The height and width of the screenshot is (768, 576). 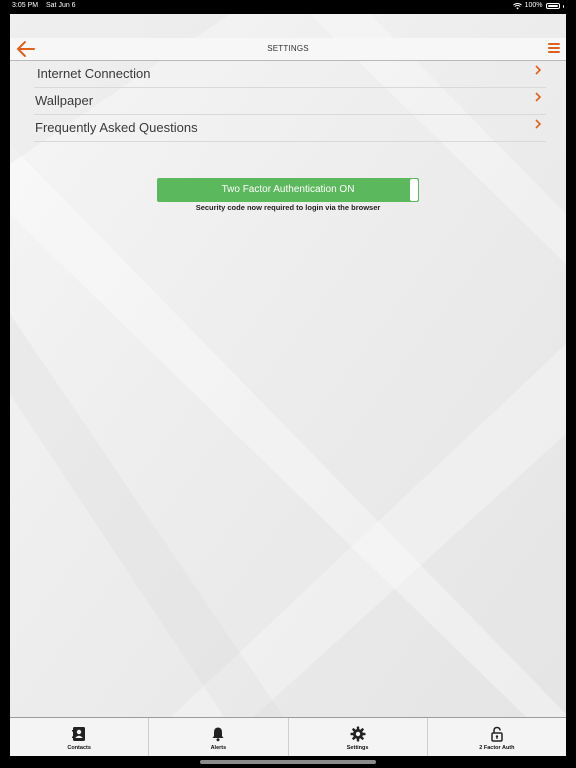 I want to click on app-header: SETTINGS, so click(x=288, y=49).